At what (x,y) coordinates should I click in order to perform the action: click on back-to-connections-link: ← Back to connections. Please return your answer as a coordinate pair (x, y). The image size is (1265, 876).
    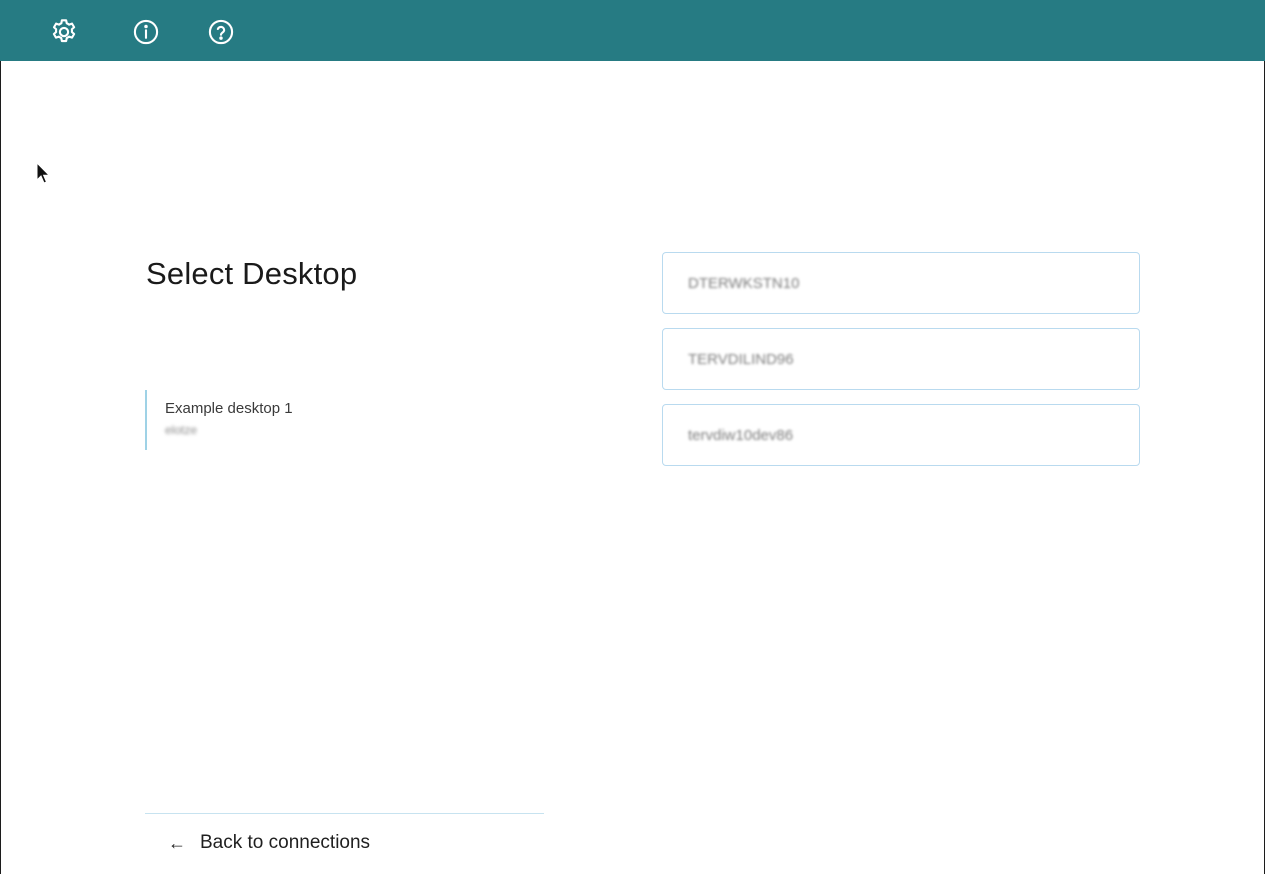
    Looking at the image, I should click on (269, 843).